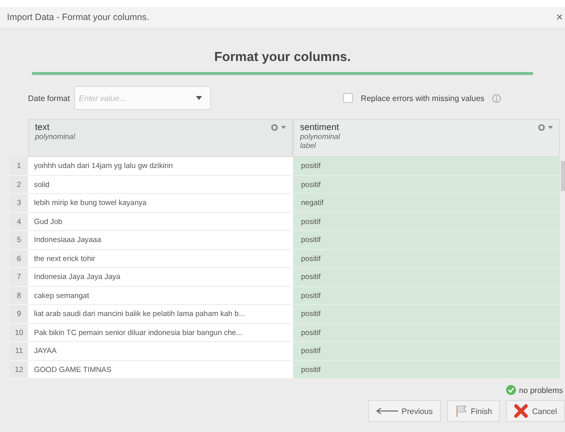  Describe the element at coordinates (511, 390) in the screenshot. I see `check-icon` at that location.